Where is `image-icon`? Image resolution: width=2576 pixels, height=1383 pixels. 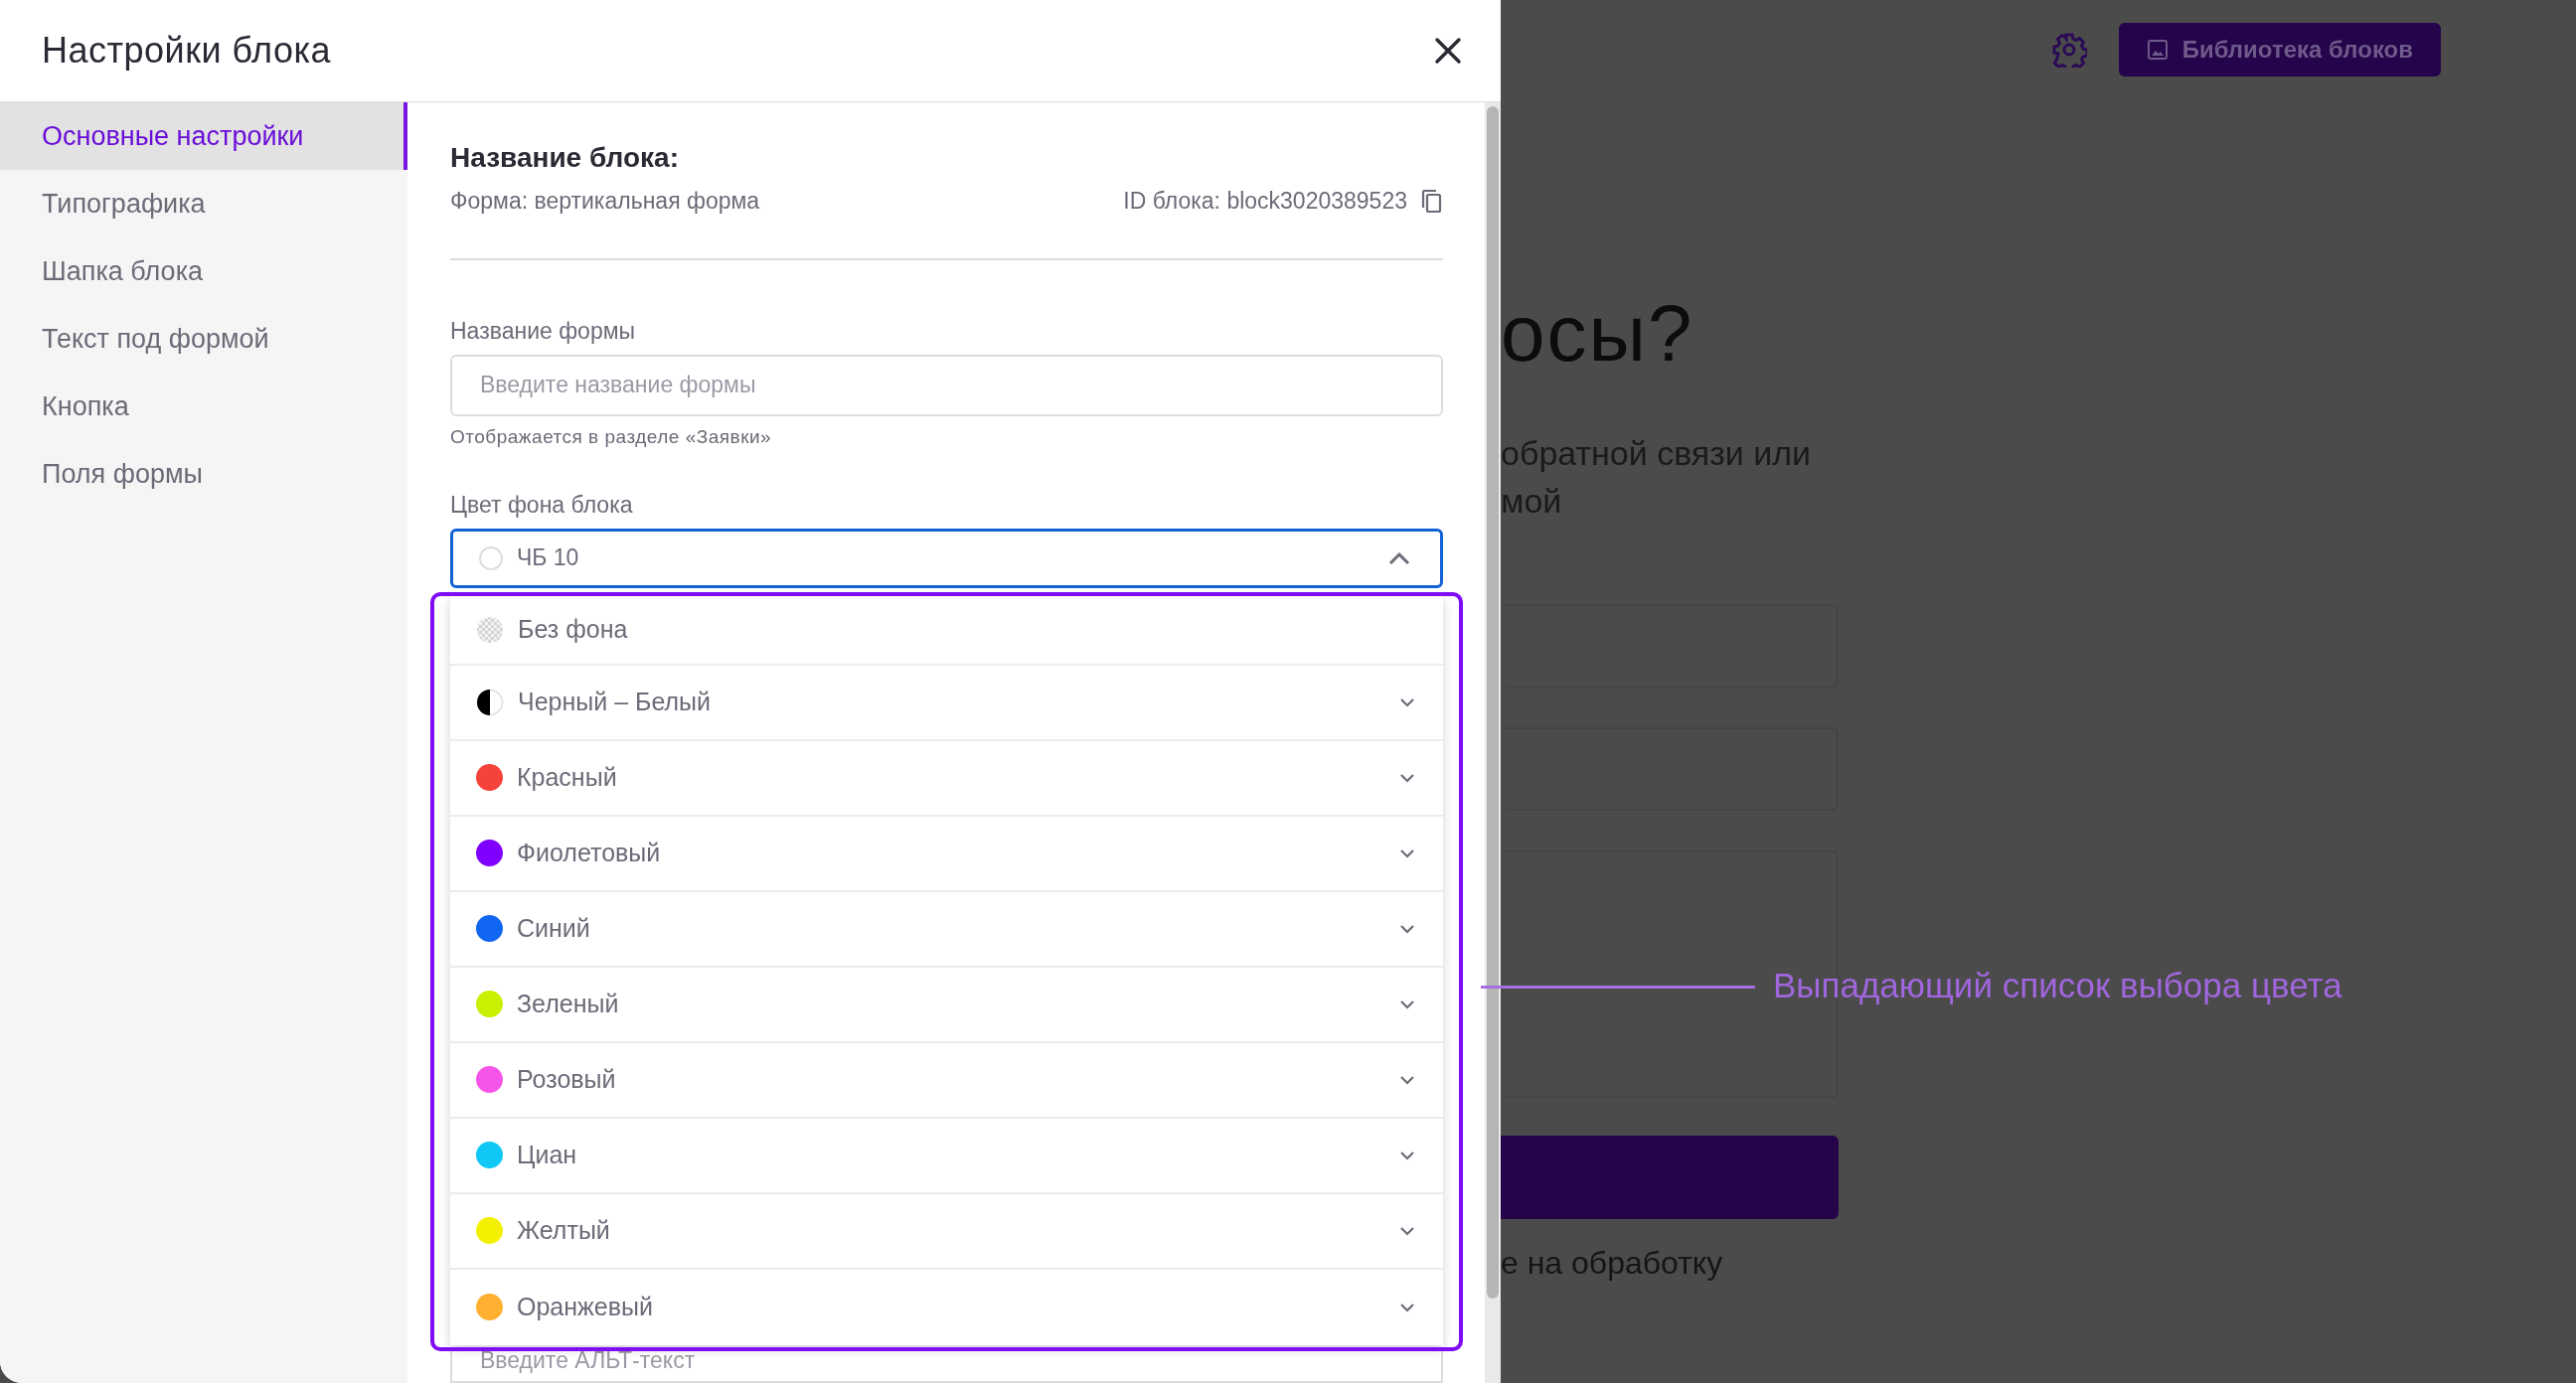 image-icon is located at coordinates (2157, 50).